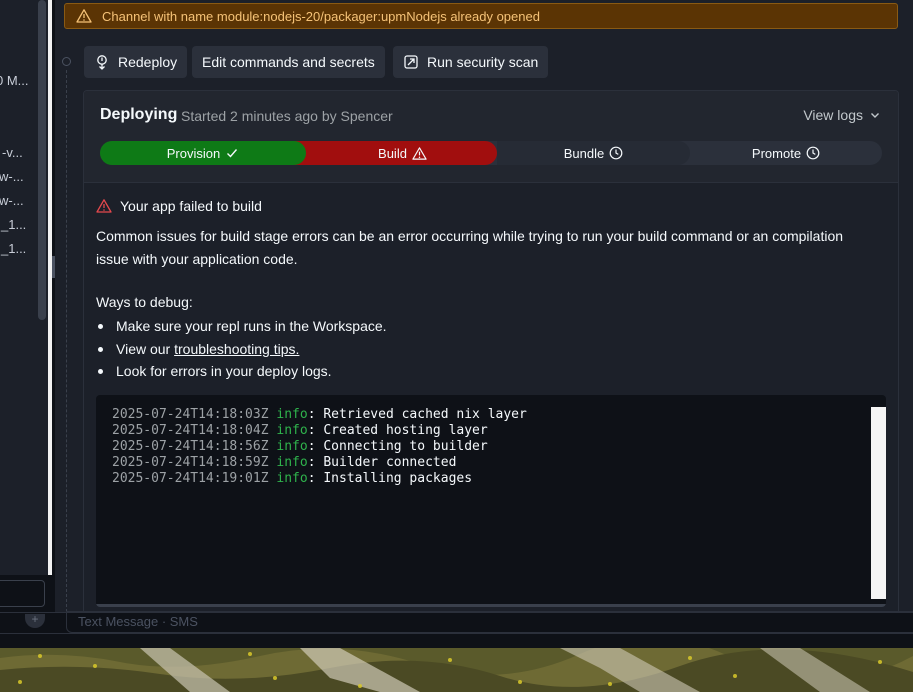 The image size is (913, 692). I want to click on log-message: : Retrieved cached nix layer, so click(417, 414).